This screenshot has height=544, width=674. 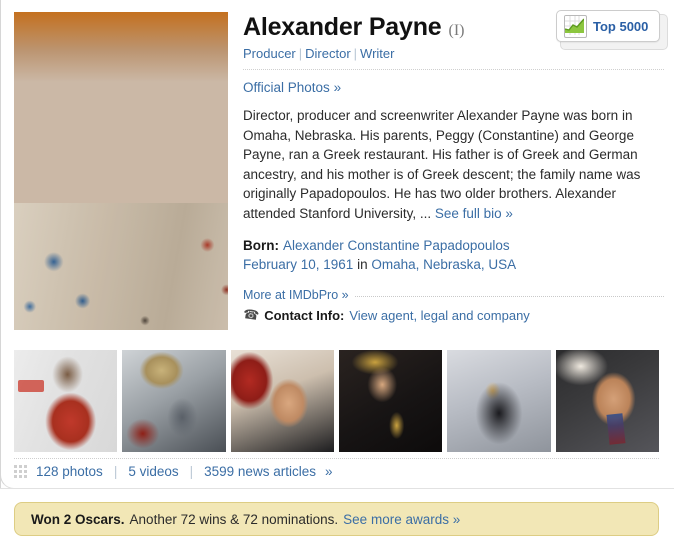 What do you see at coordinates (443, 264) in the screenshot?
I see `birth-place-link: Omaha, Nebraska, USA` at bounding box center [443, 264].